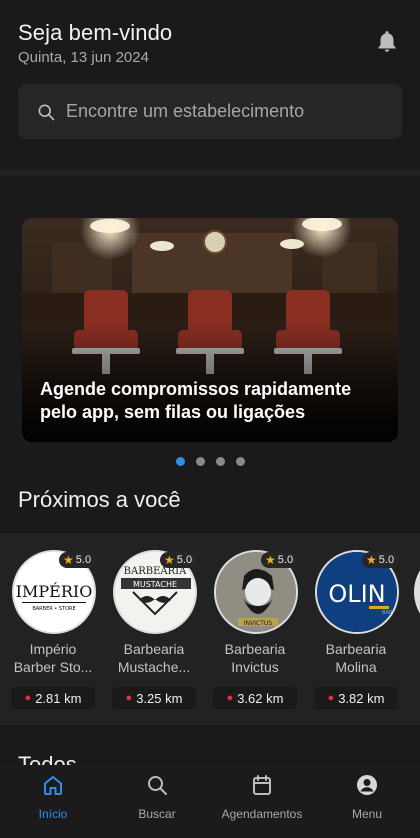  Describe the element at coordinates (83, 57) in the screenshot. I see `current-date: Quinta, 13 jun 2024` at that location.